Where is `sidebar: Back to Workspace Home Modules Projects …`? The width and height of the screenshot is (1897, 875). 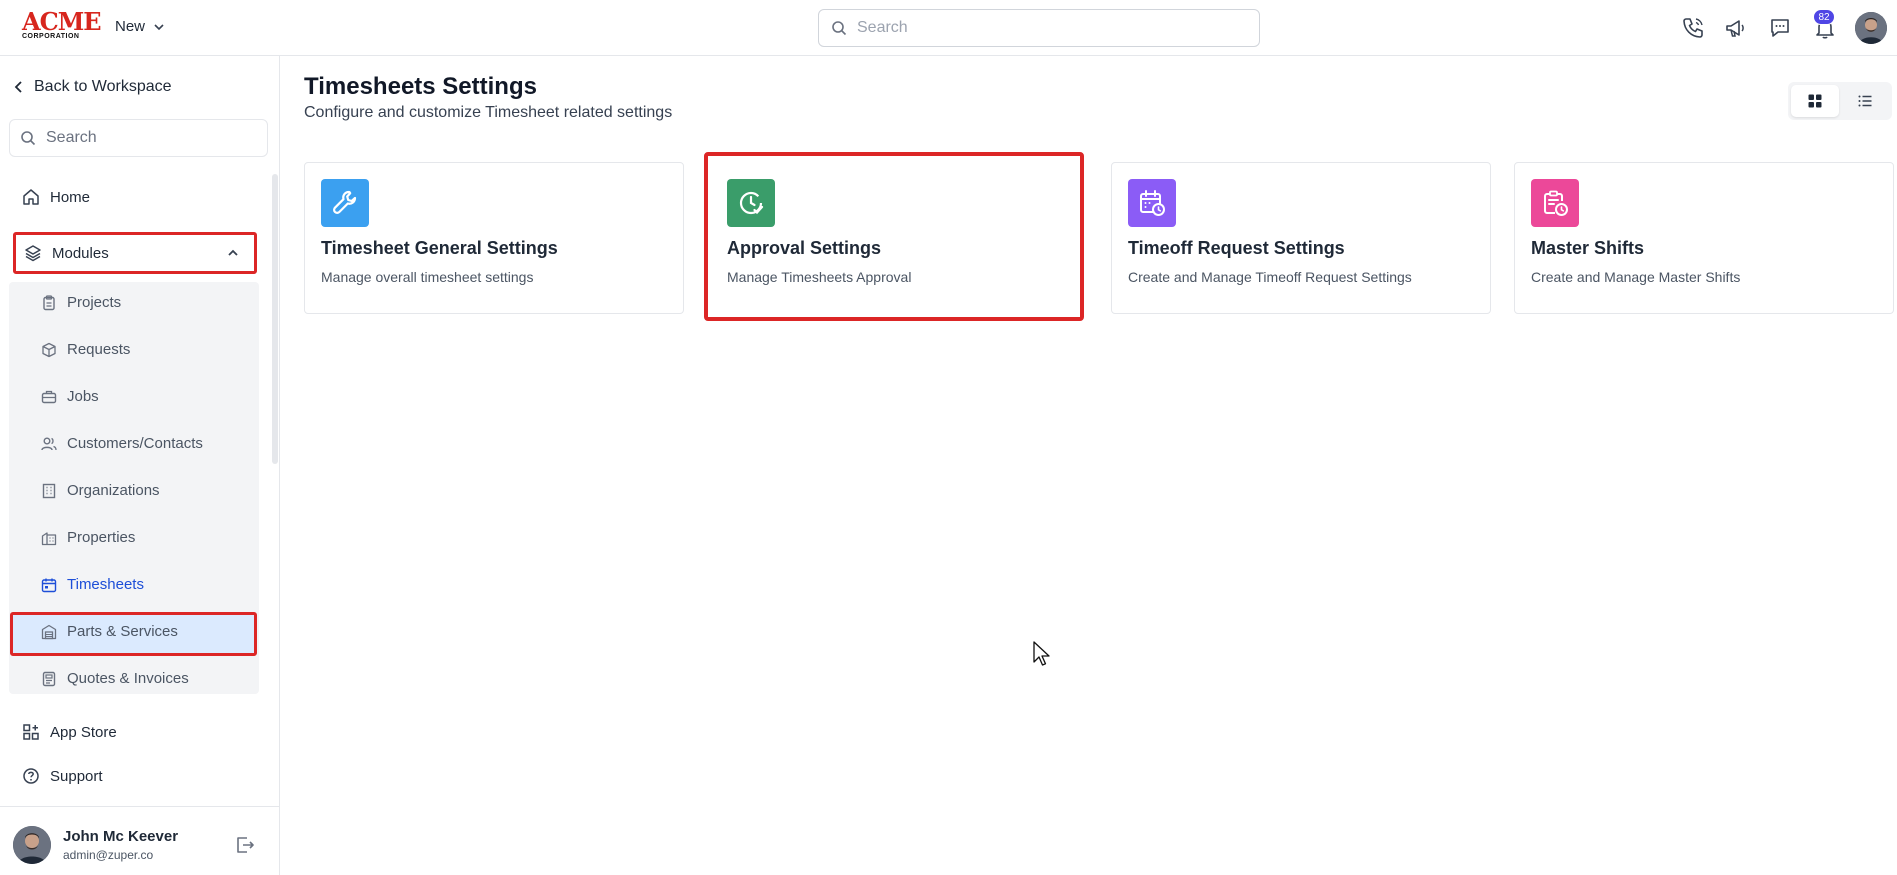
sidebar: Back to Workspace Home Modules Projects … is located at coordinates (140, 465).